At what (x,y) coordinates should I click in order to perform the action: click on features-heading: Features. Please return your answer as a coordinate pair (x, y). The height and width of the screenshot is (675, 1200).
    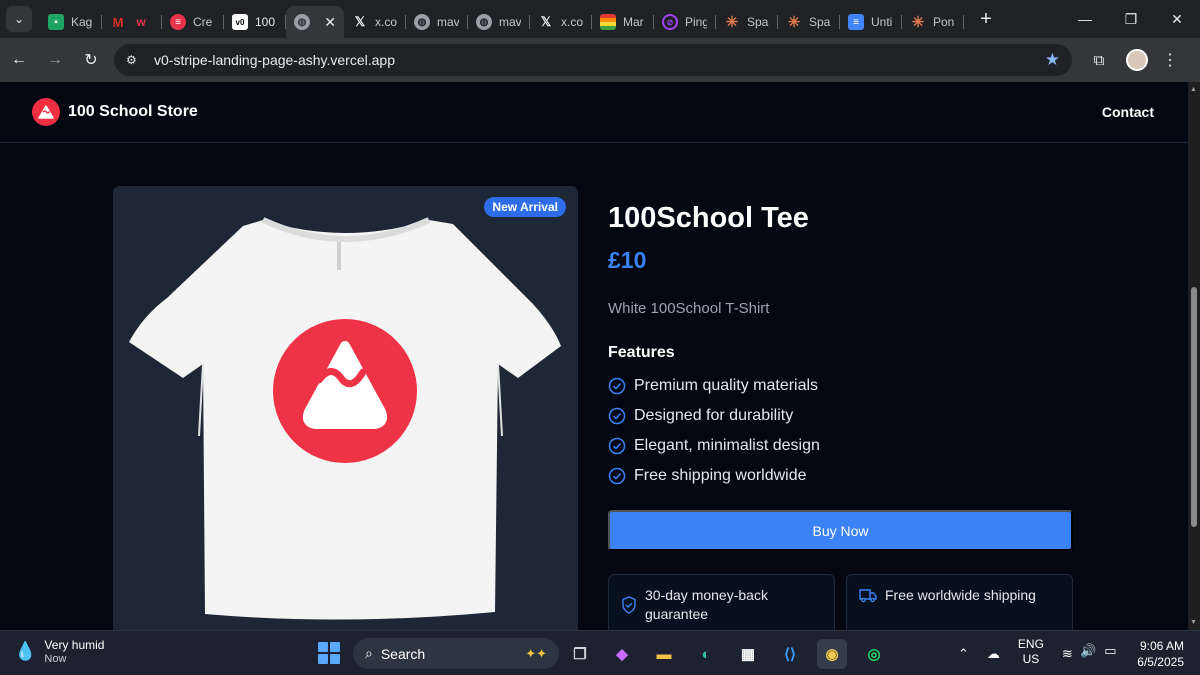
    Looking at the image, I should click on (641, 352).